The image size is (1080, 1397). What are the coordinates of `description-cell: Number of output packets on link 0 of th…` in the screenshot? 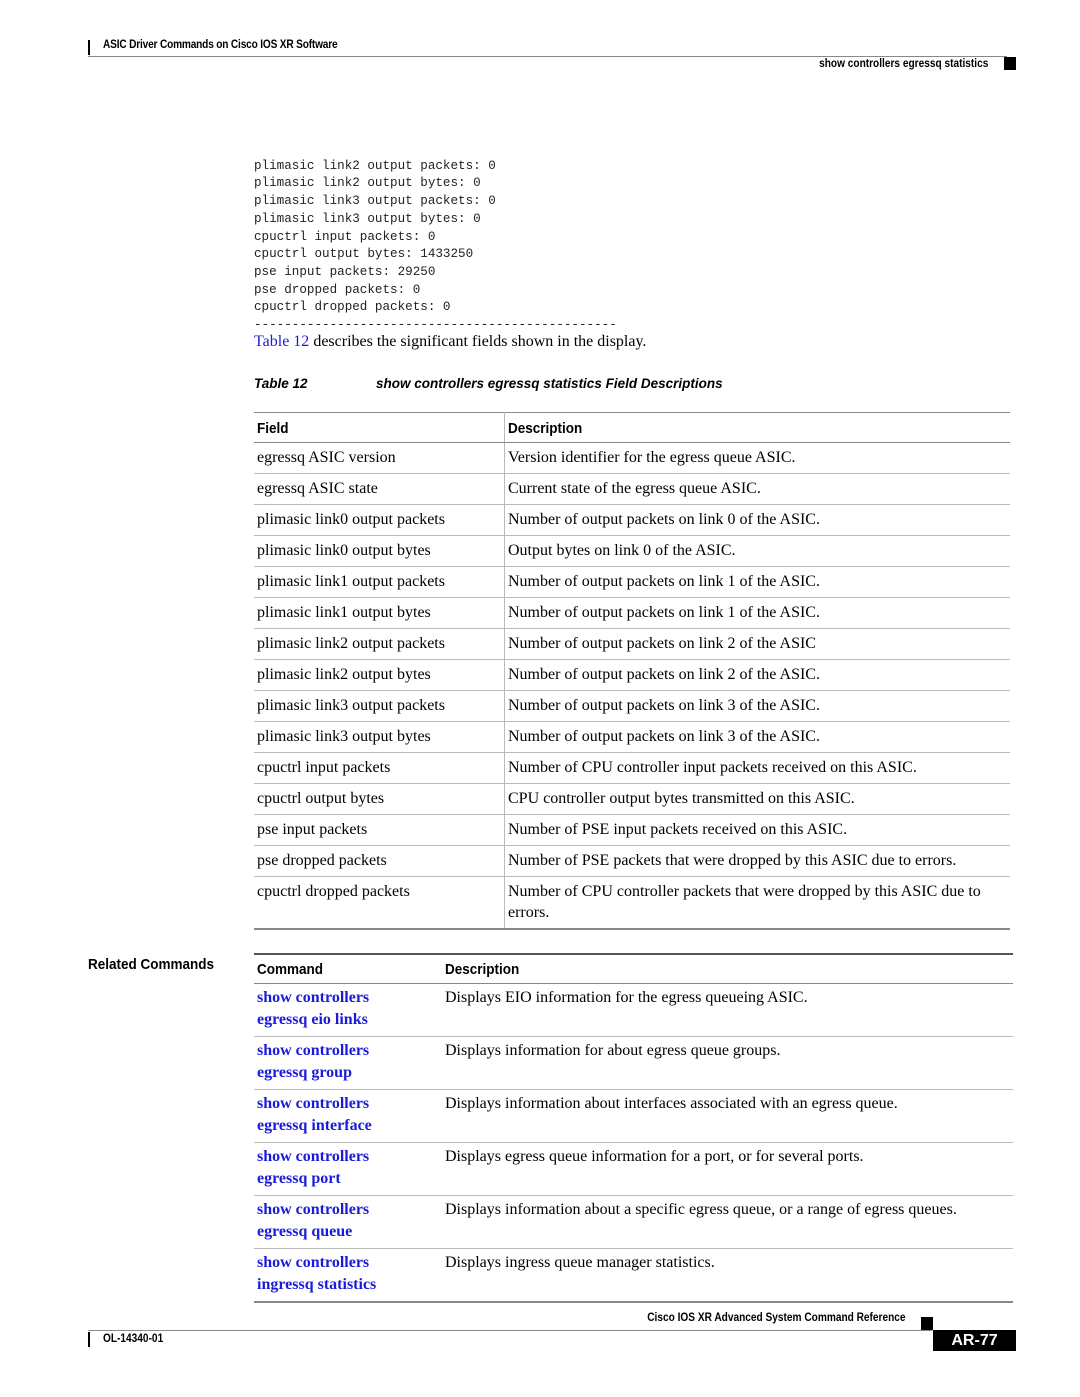 It's located at (757, 520).